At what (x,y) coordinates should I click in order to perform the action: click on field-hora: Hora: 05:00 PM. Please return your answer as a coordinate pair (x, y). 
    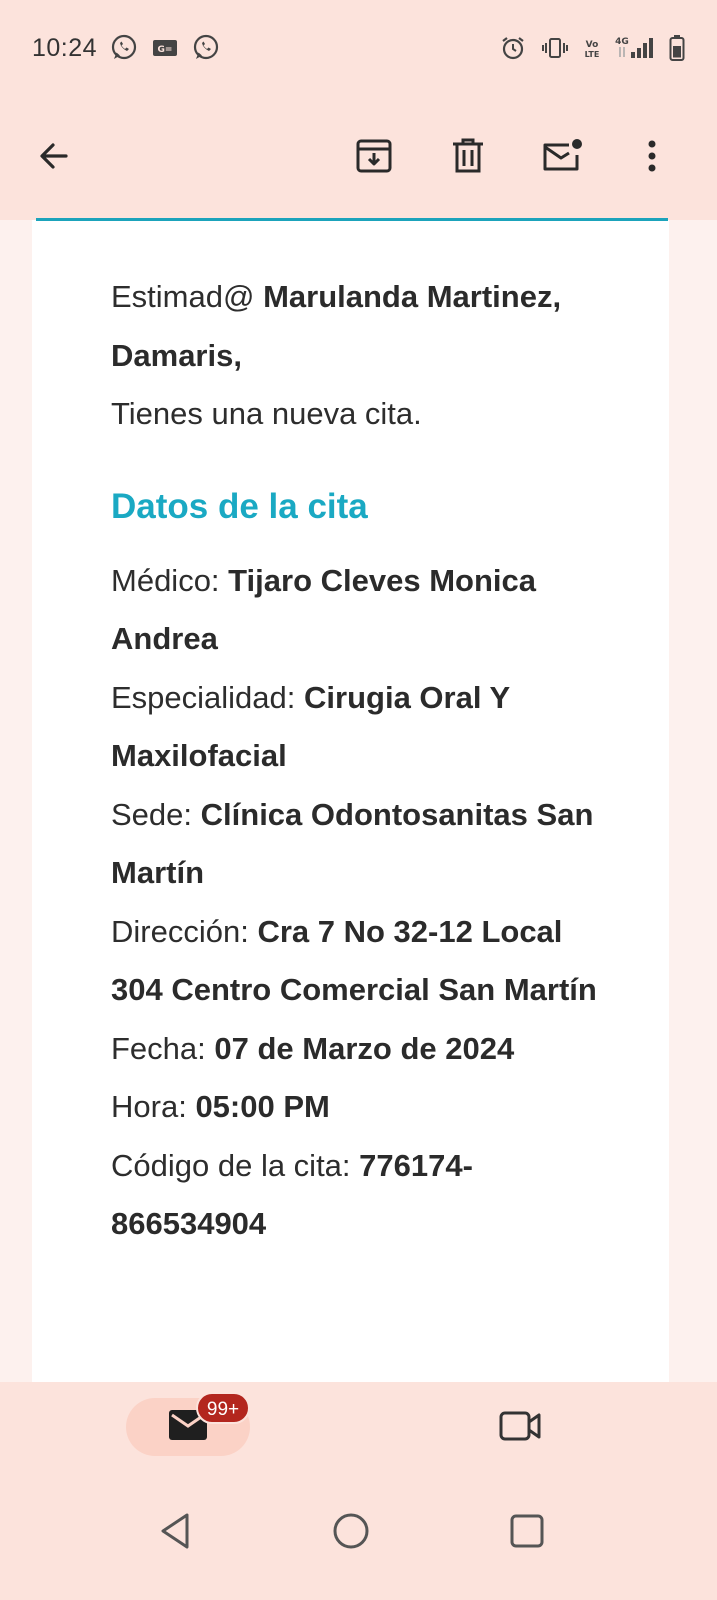
    Looking at the image, I should click on (366, 1107).